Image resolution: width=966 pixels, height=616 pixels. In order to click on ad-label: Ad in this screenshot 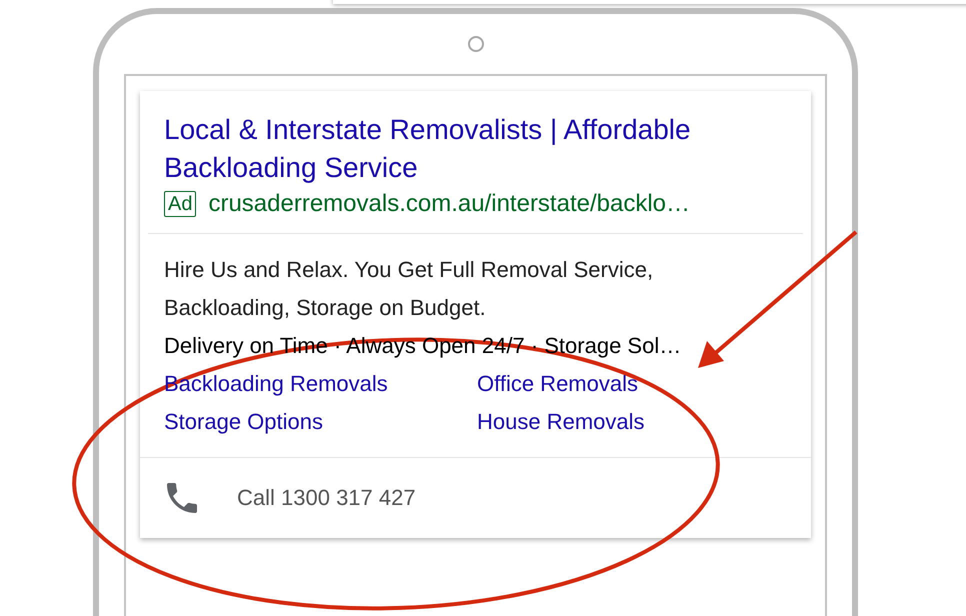, I will do `click(180, 204)`.